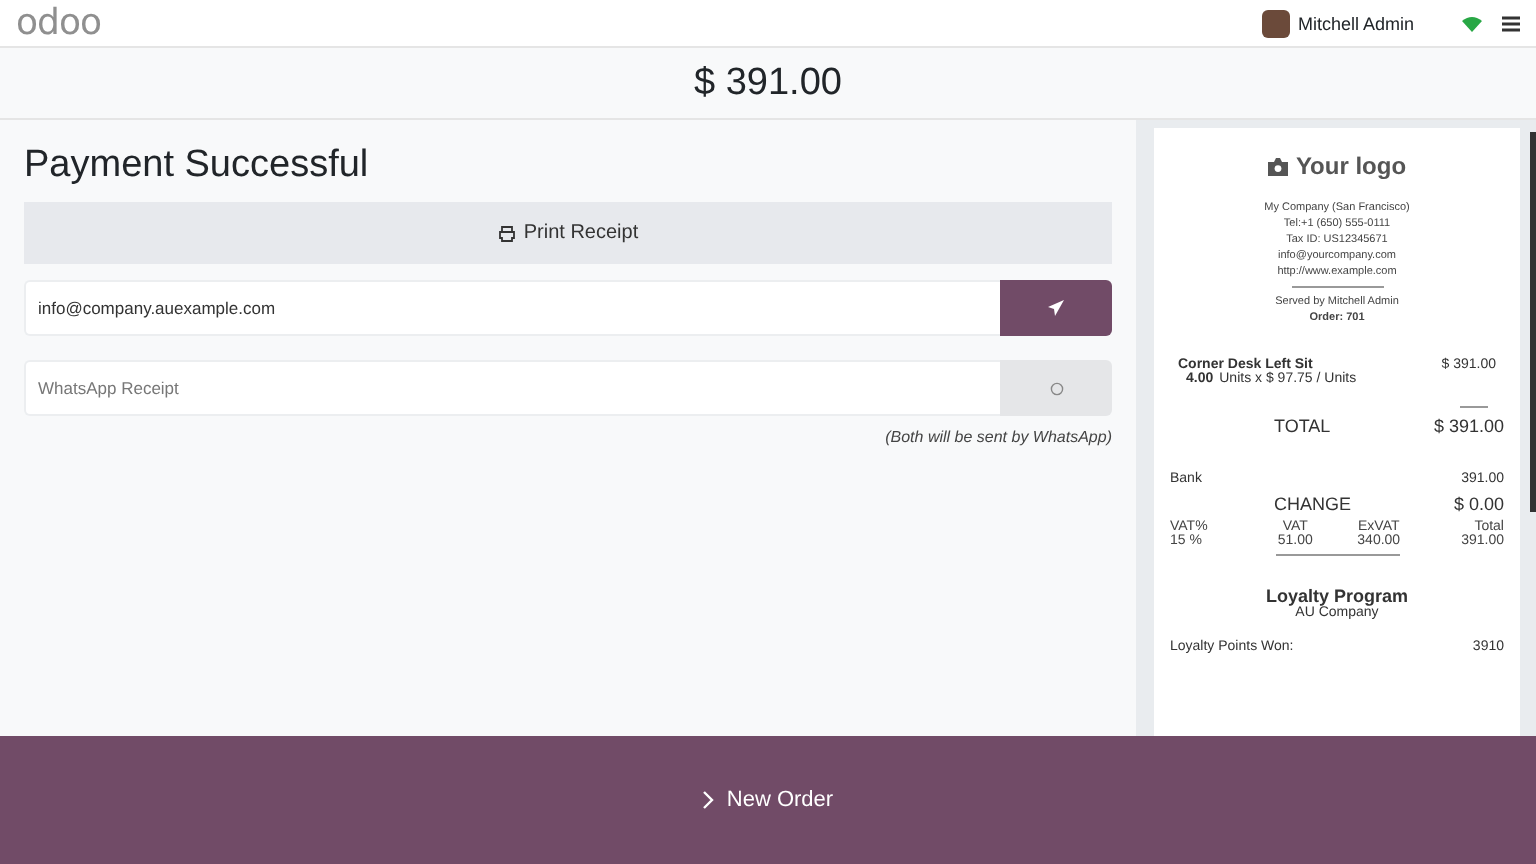  Describe the element at coordinates (1275, 23) in the screenshot. I see `avatar` at that location.